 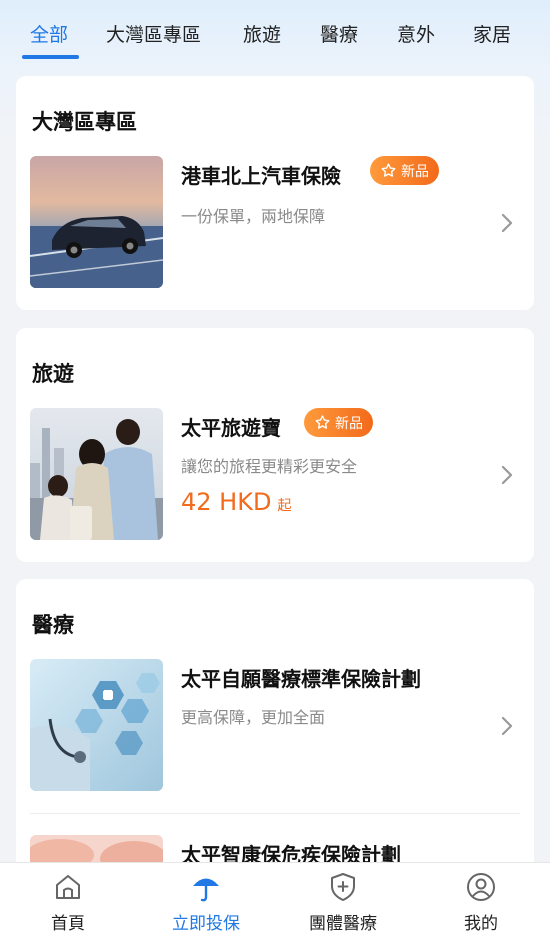 What do you see at coordinates (301, 679) in the screenshot?
I see `product-name: 太平自願醫療標準保險計劃` at bounding box center [301, 679].